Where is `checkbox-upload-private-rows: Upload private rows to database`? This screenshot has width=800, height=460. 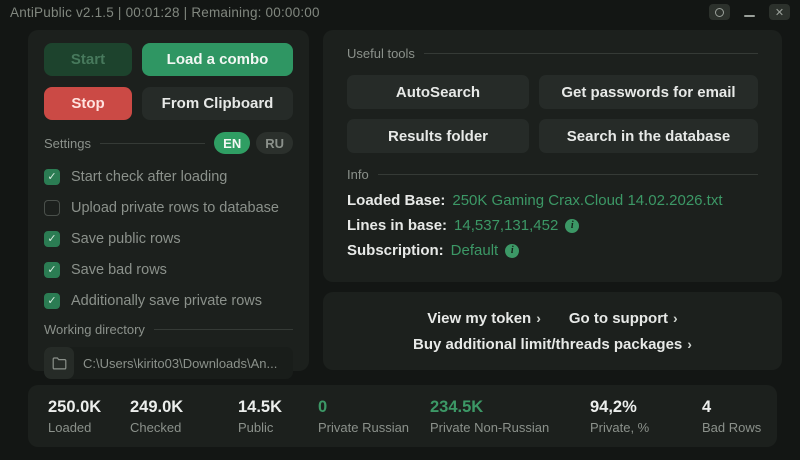 checkbox-upload-private-rows: Upload private rows to database is located at coordinates (168, 208).